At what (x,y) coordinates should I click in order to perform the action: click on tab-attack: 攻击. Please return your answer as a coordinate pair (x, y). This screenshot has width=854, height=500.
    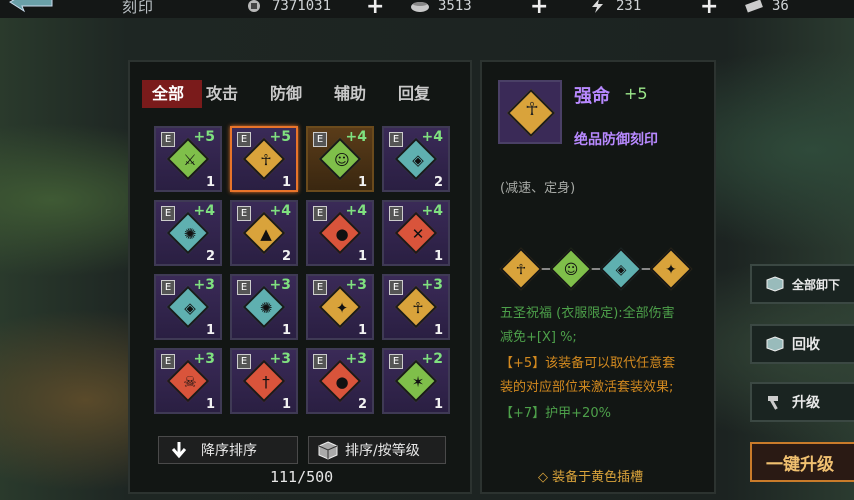
    Looking at the image, I should click on (234, 94).